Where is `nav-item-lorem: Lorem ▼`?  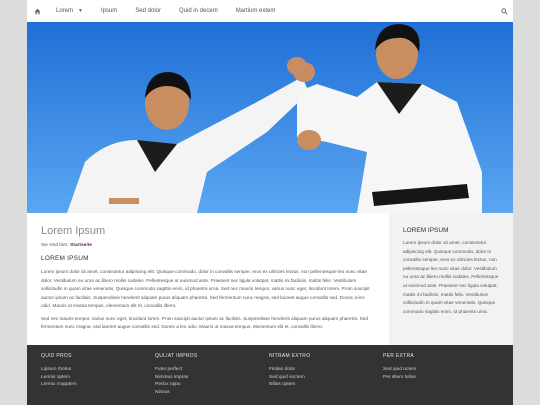 nav-item-lorem: Lorem ▼ is located at coordinates (69, 11).